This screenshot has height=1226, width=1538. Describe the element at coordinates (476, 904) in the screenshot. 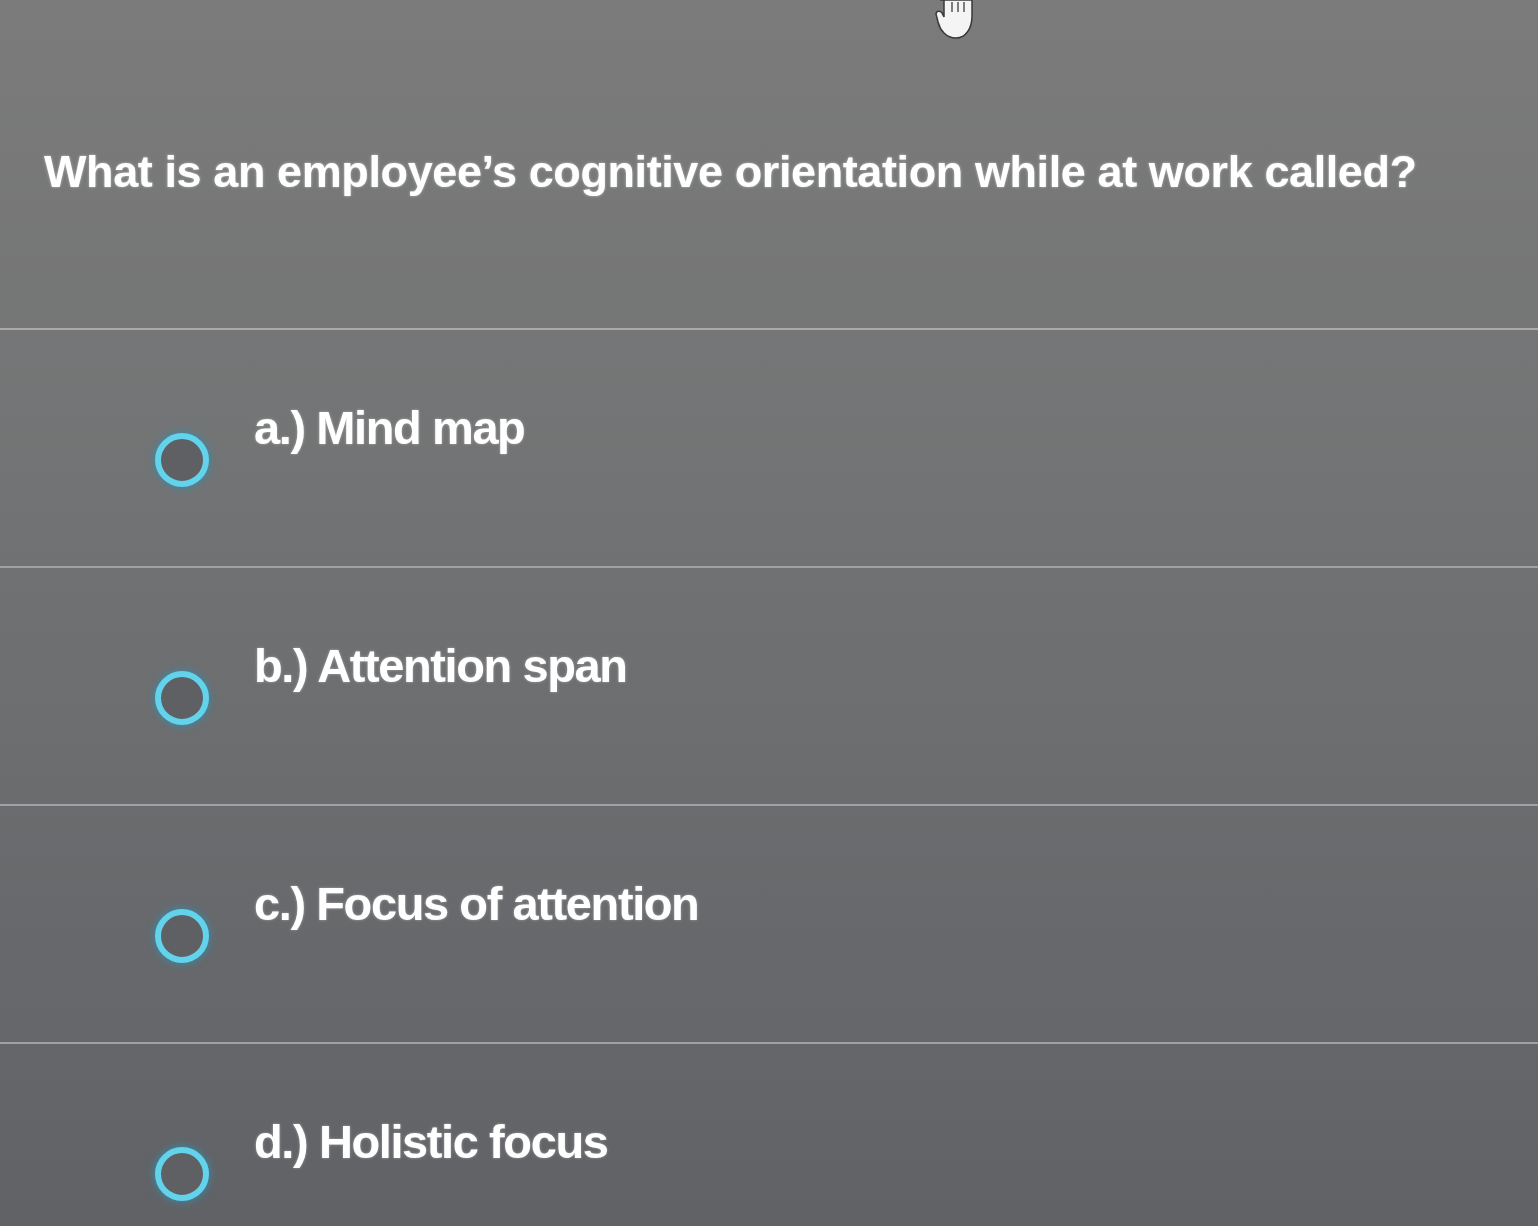

I see `option-label: c.) Focus of attention` at that location.